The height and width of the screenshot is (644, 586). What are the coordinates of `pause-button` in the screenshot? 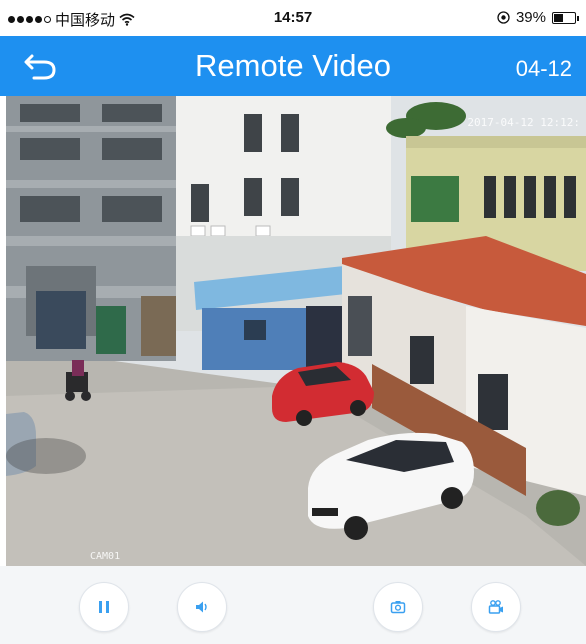 It's located at (104, 607).